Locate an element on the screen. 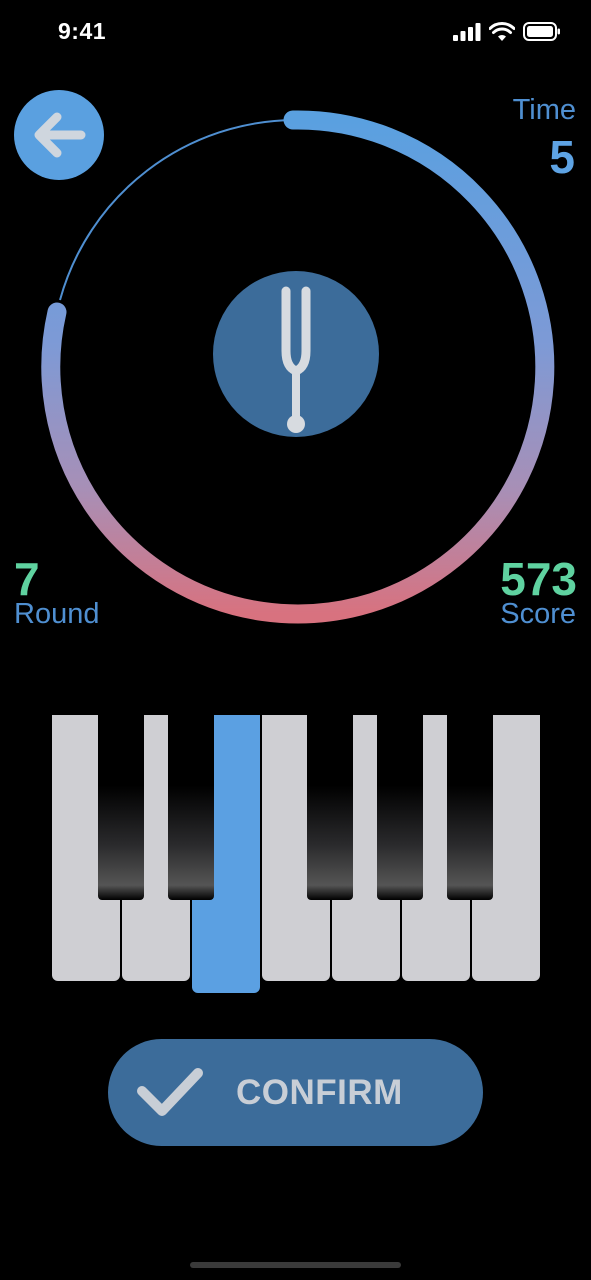 The width and height of the screenshot is (591, 1280). play-tone-button is located at coordinates (296, 354).